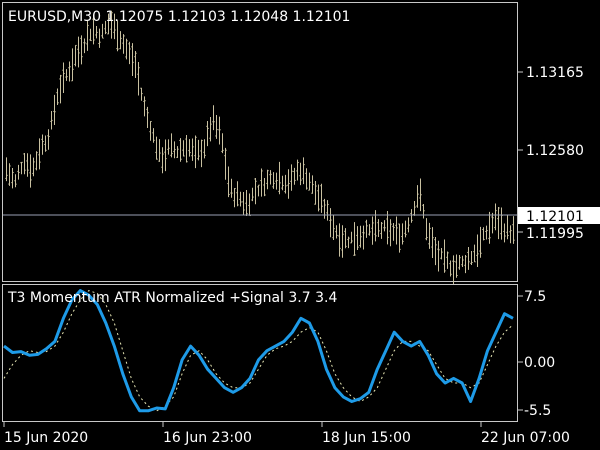  I want to click on current-price-label: 1.12101, so click(559, 216).